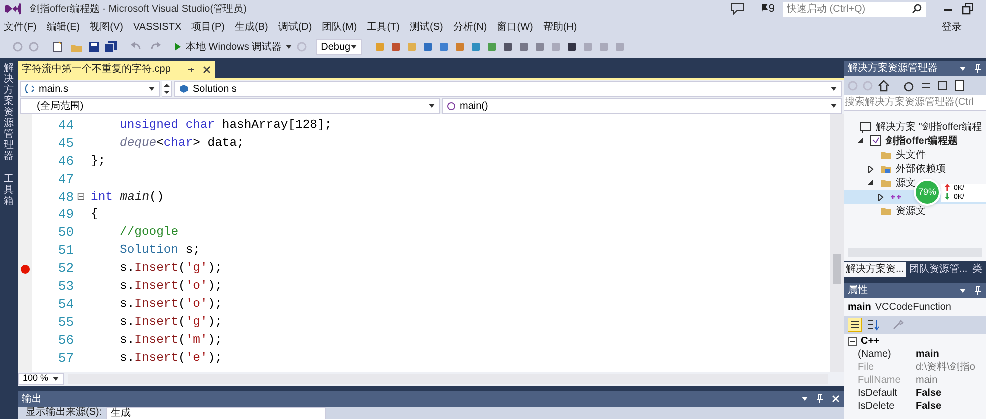 This screenshot has height=419, width=986. I want to click on side-tab: 工具箱, so click(9, 190).